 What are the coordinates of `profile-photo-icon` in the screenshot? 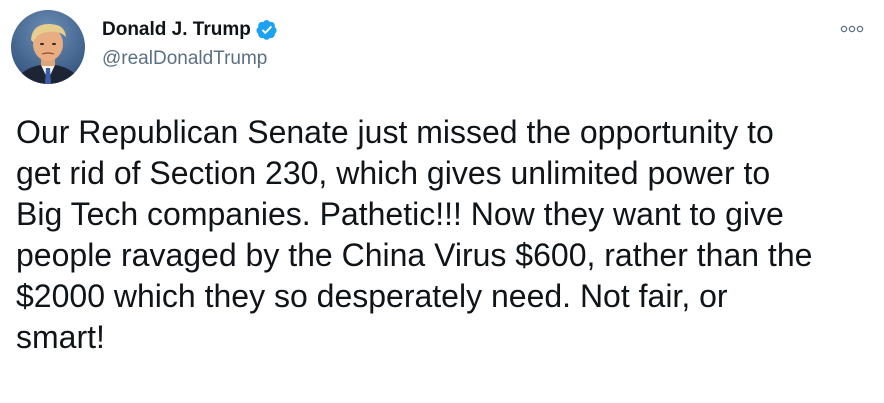 It's located at (48, 47).